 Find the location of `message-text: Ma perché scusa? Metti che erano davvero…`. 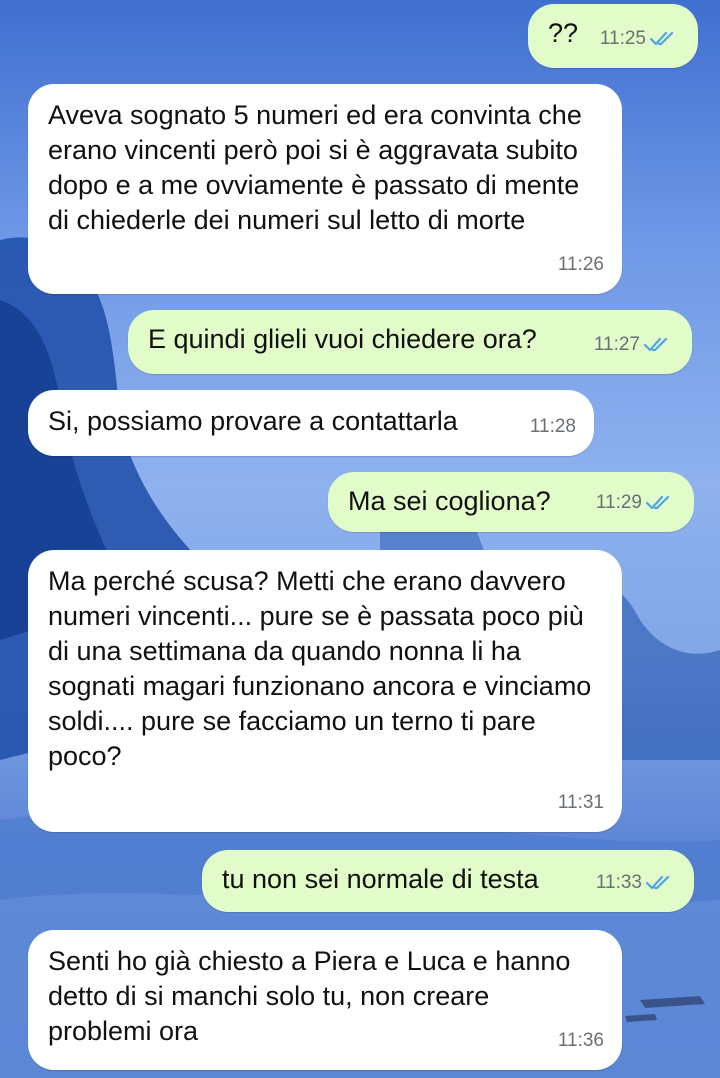

message-text: Ma perché scusa? Metti che erano davvero… is located at coordinates (320, 668).